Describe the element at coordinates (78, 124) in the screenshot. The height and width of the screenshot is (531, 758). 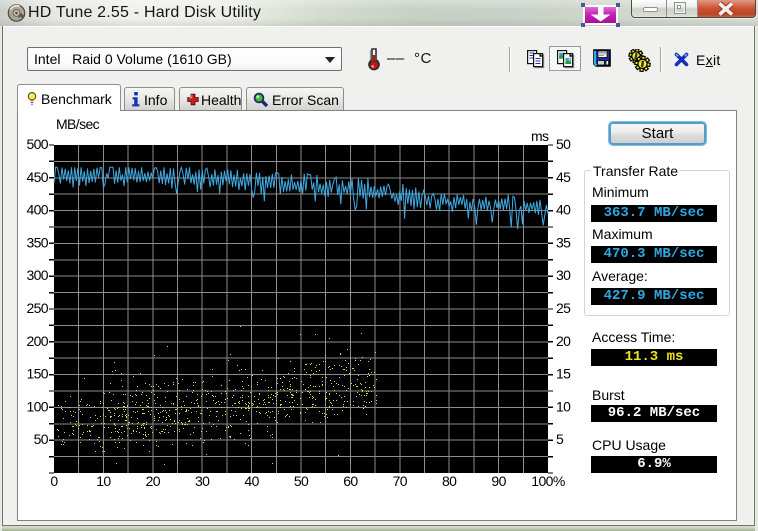
I see `svg-text: MB/sec` at that location.